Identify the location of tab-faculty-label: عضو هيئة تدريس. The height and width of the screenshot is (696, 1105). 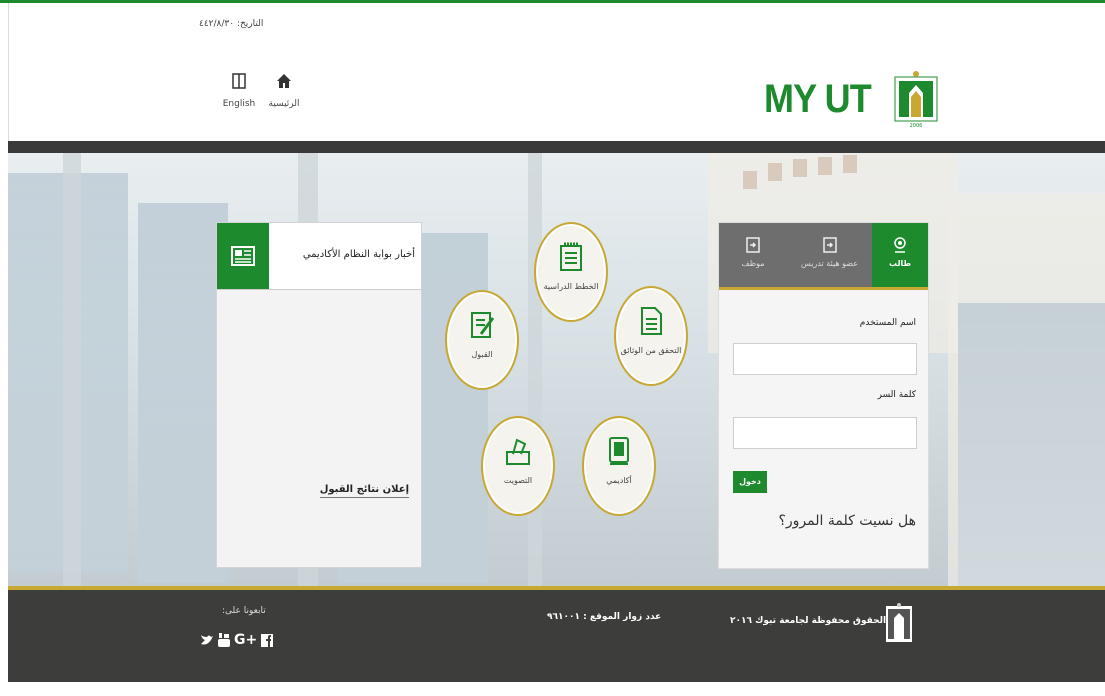
(829, 263).